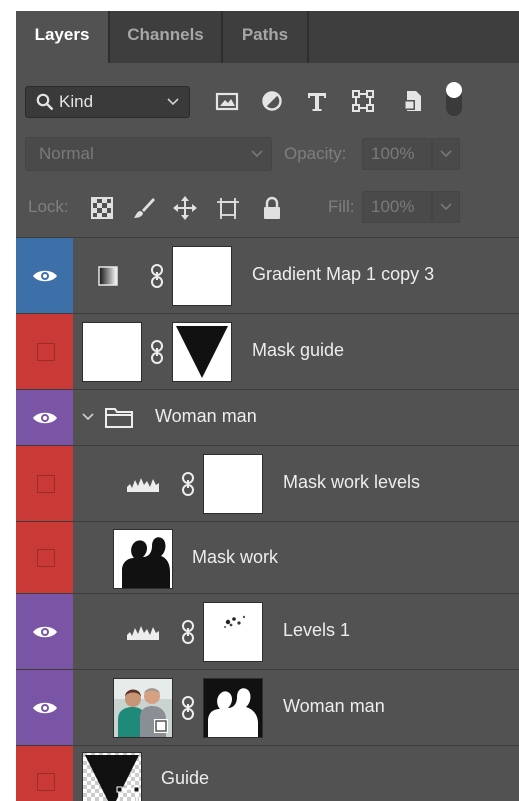  I want to click on fill-value: 100%, so click(393, 206).